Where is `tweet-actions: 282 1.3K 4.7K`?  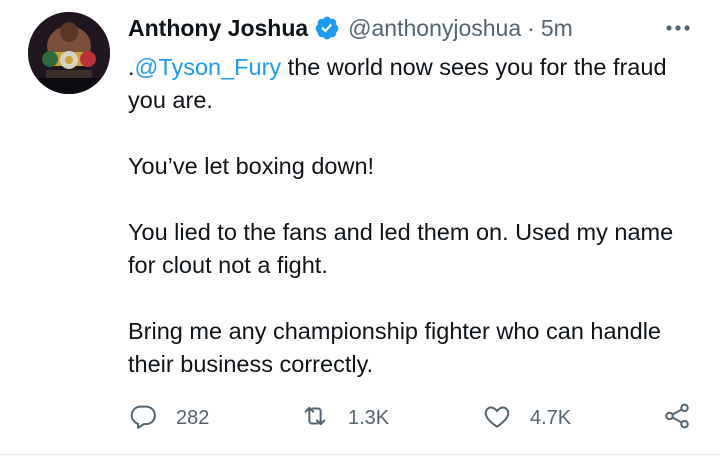
tweet-actions: 282 1.3K 4.7K is located at coordinates (360, 418).